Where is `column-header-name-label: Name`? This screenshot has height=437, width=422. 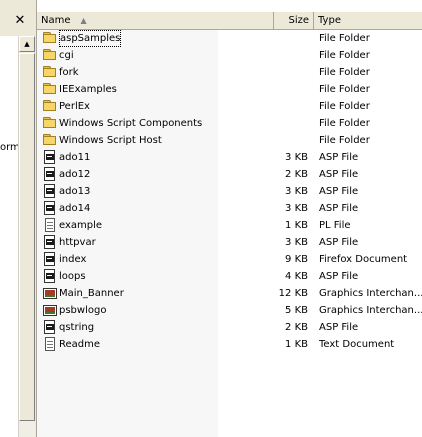
column-header-name-label: Name is located at coordinates (56, 20).